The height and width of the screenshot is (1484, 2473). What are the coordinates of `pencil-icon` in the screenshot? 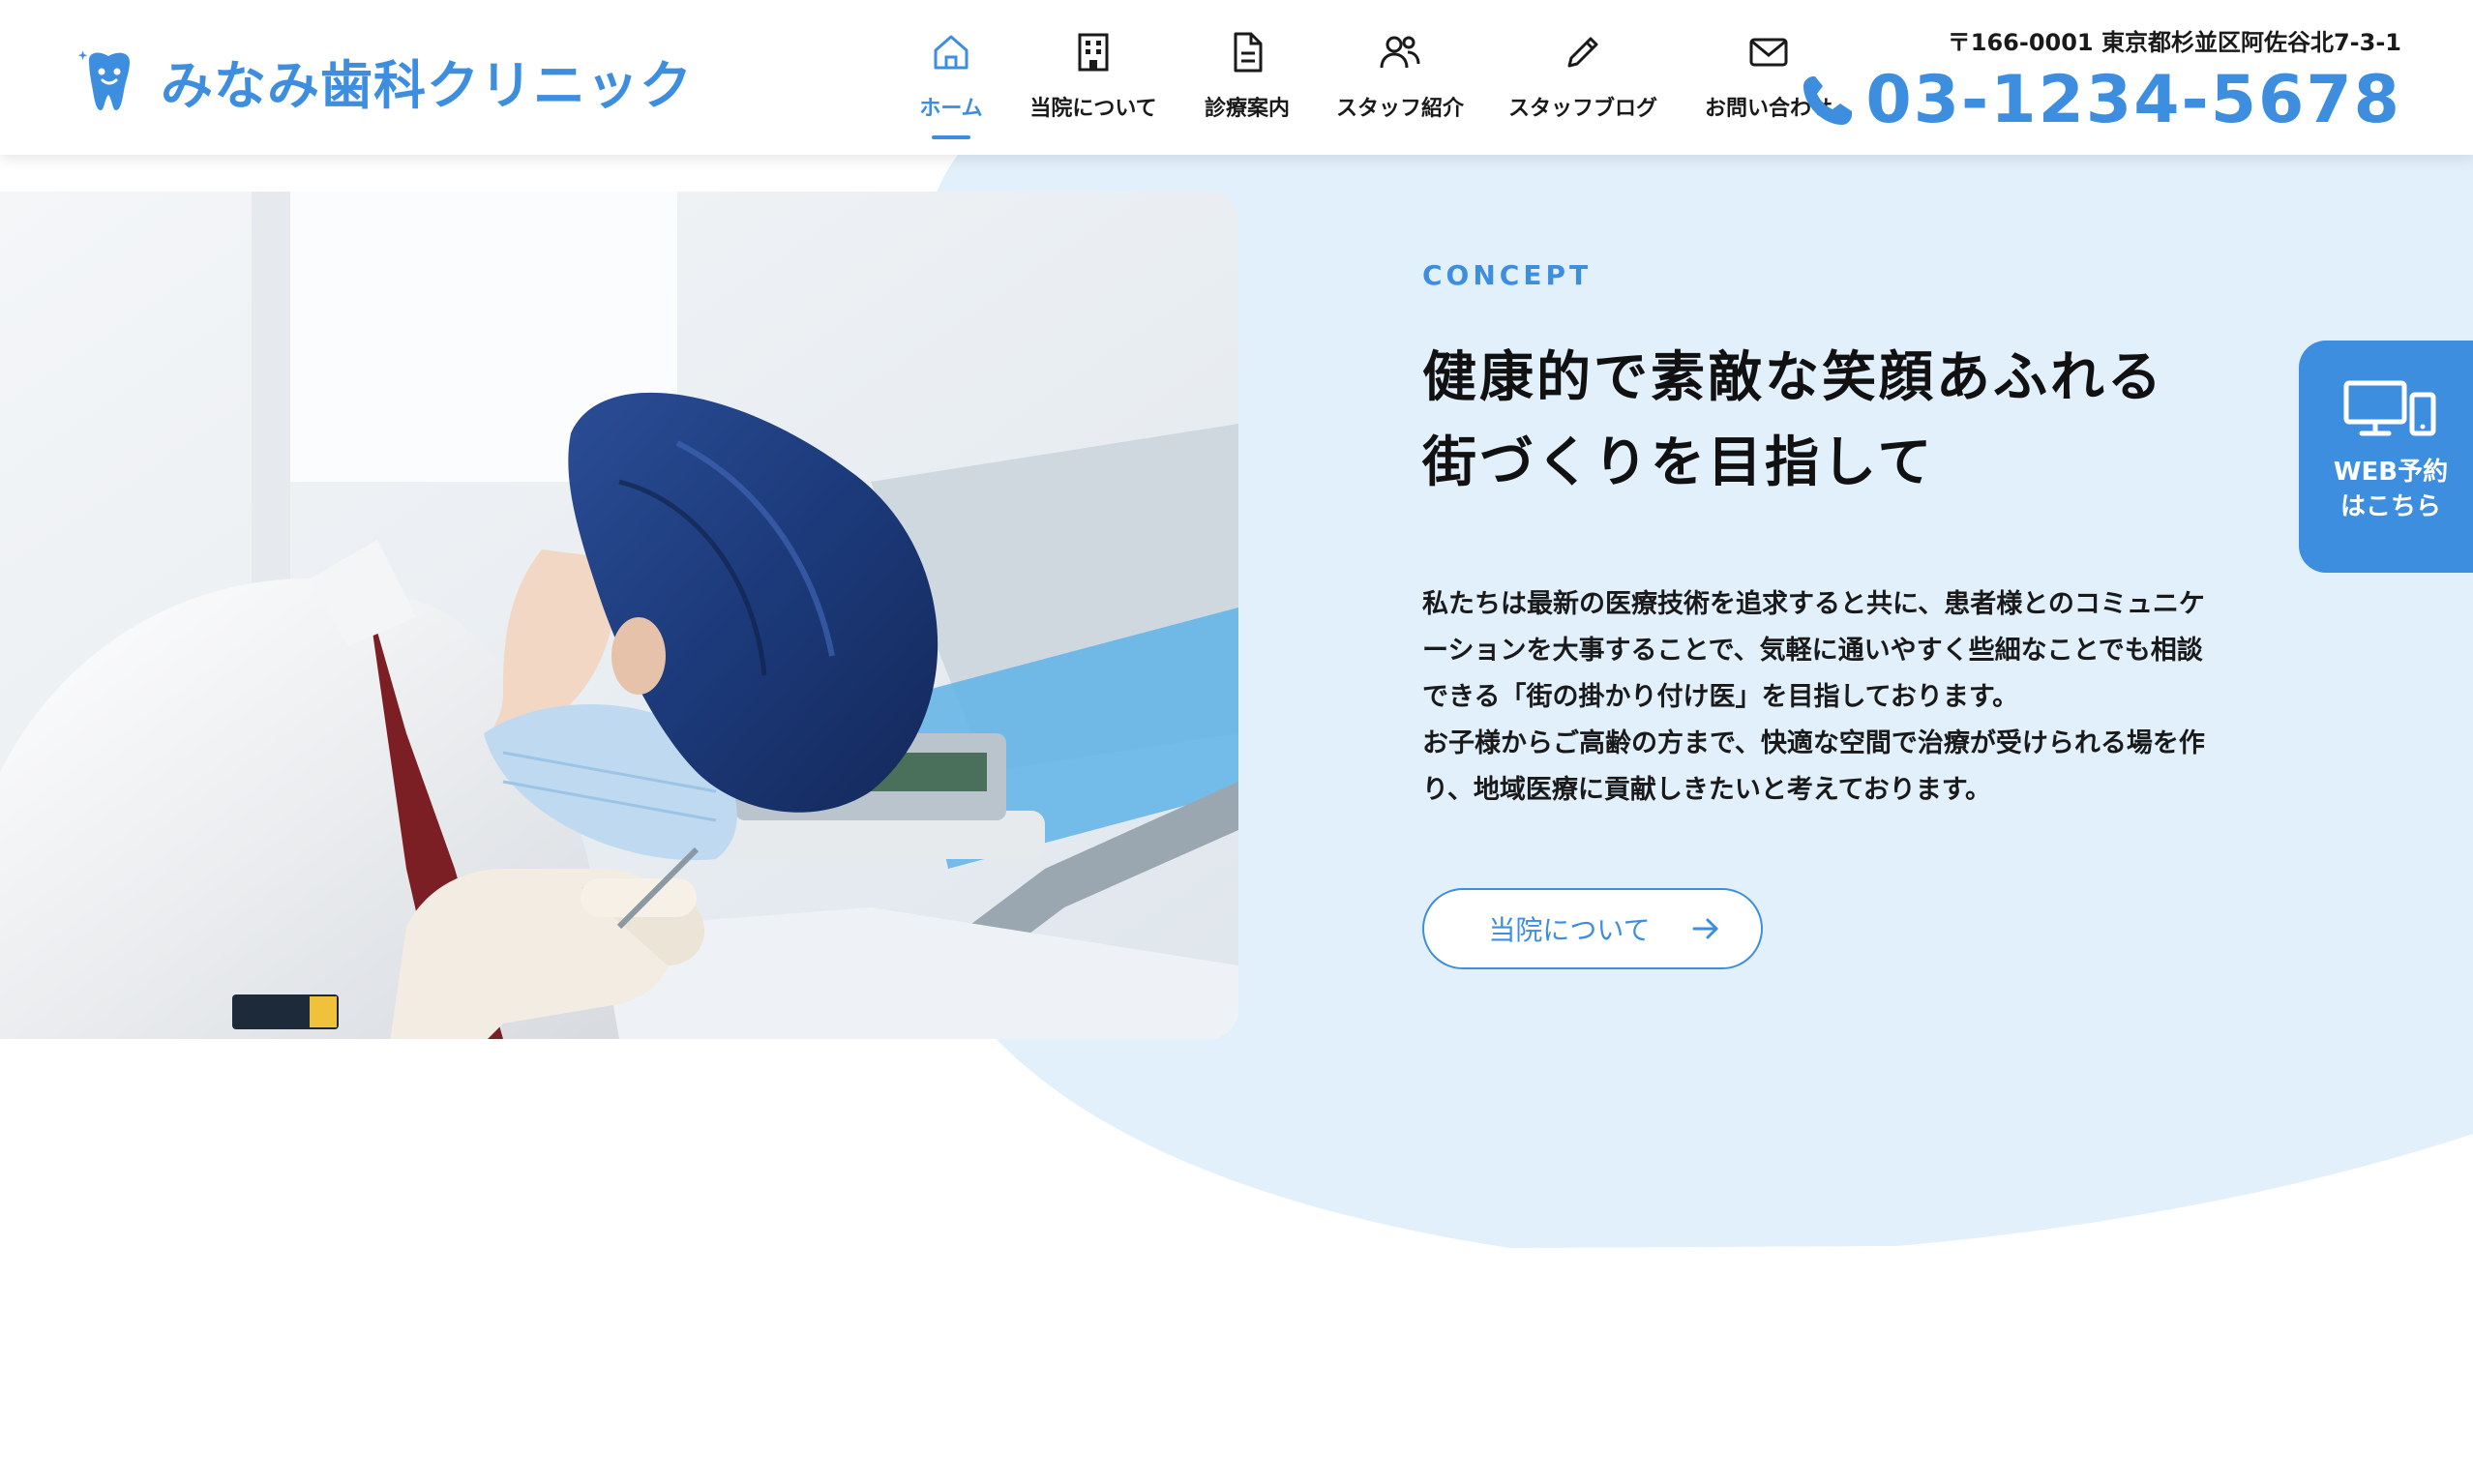 It's located at (1583, 52).